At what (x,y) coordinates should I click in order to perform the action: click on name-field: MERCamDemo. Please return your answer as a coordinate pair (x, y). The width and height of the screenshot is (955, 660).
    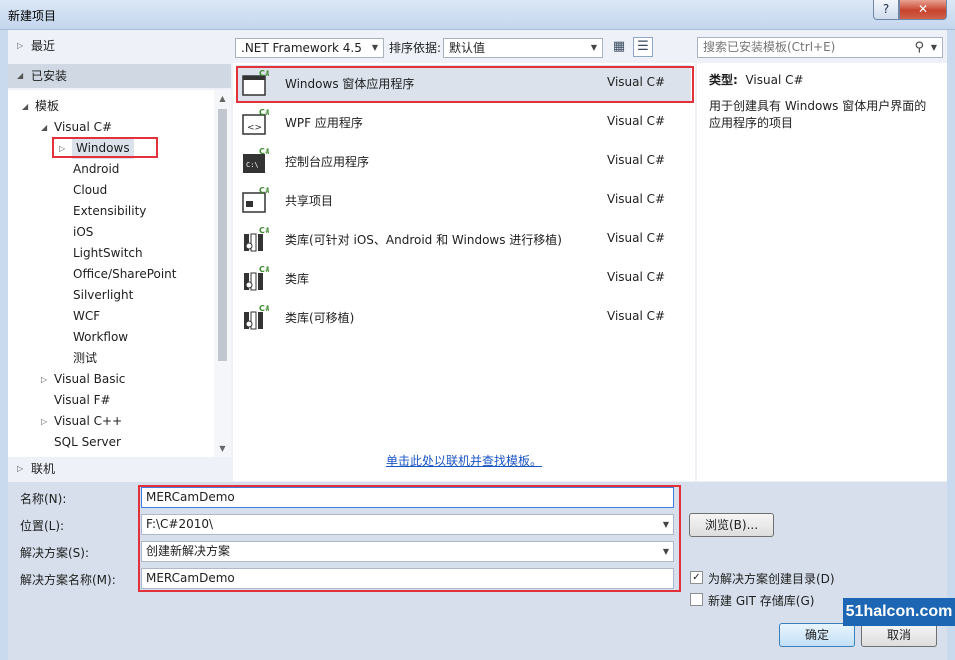
    Looking at the image, I should click on (407, 497).